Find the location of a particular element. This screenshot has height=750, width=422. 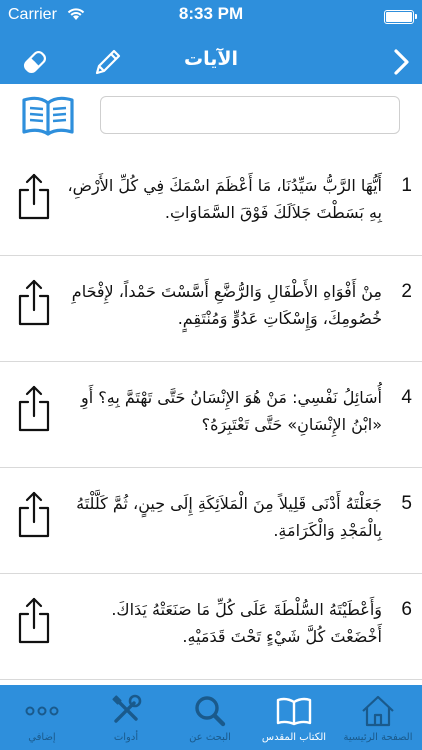

page-title: الآيات is located at coordinates (211, 59).